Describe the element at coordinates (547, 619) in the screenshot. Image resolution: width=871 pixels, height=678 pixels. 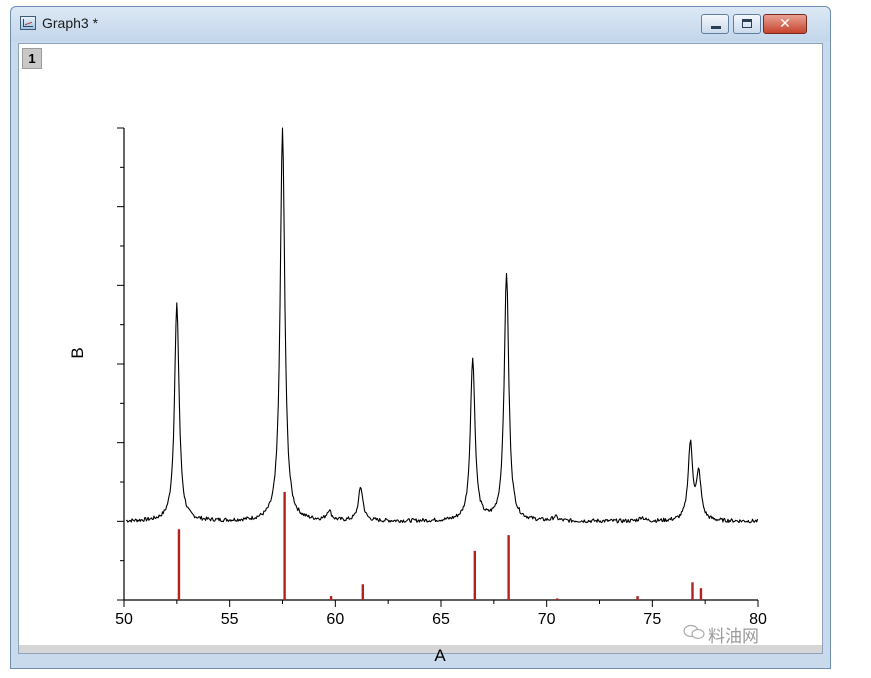
I see `x-tick-label: 70` at that location.